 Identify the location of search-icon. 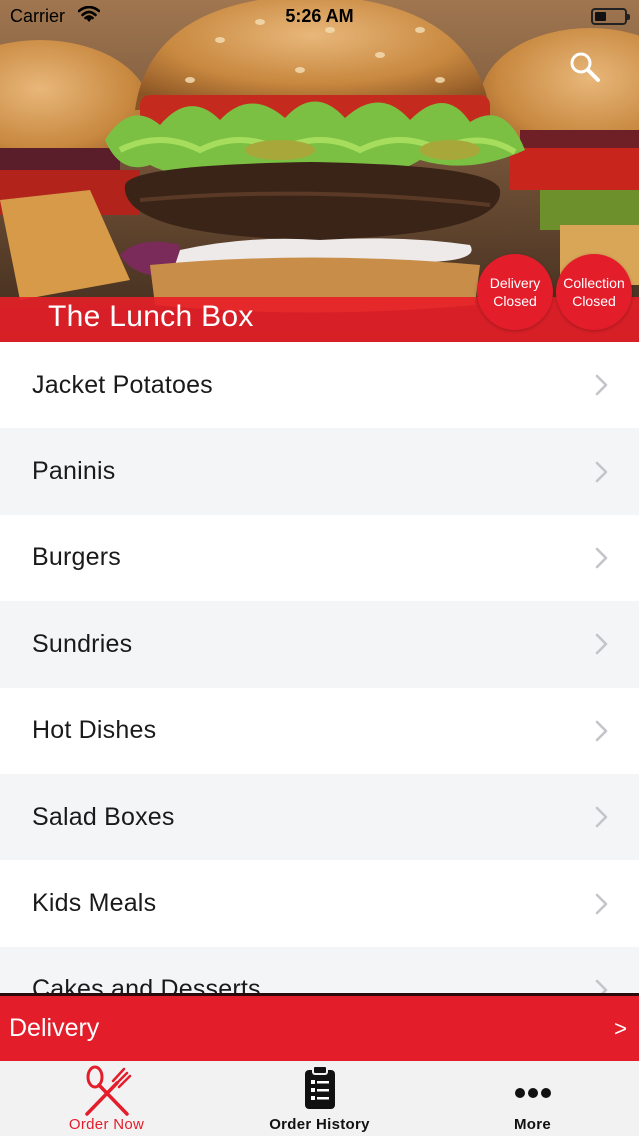
(585, 67).